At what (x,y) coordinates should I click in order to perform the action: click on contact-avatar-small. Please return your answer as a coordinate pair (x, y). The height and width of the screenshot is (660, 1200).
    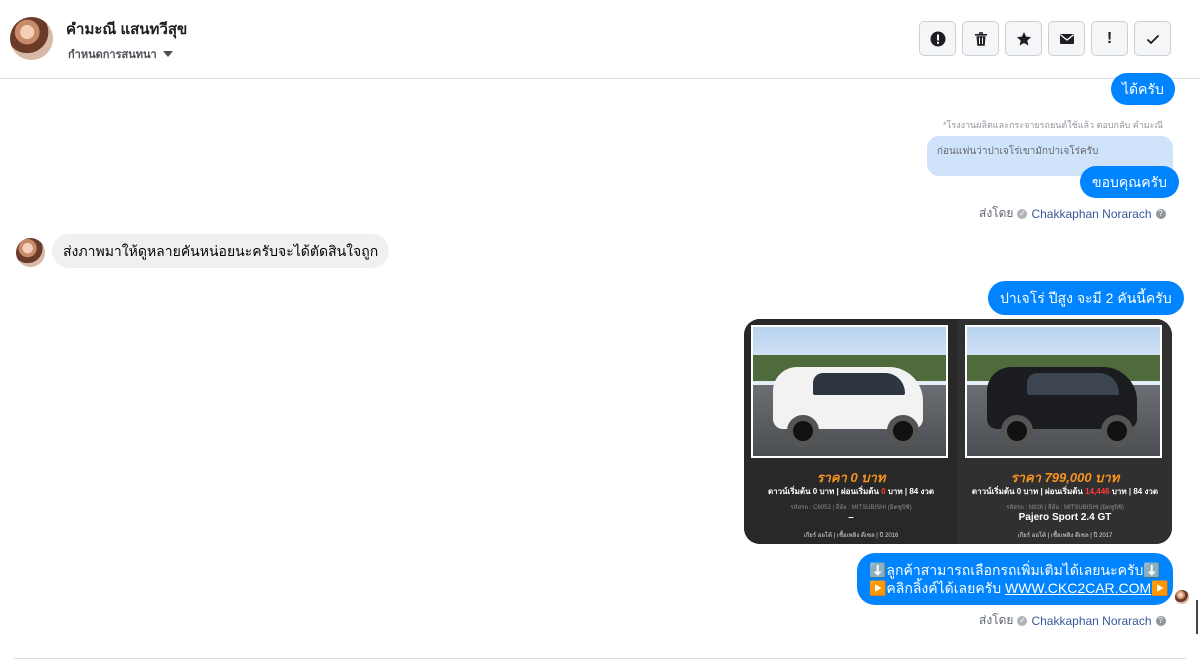
    Looking at the image, I should click on (30, 252).